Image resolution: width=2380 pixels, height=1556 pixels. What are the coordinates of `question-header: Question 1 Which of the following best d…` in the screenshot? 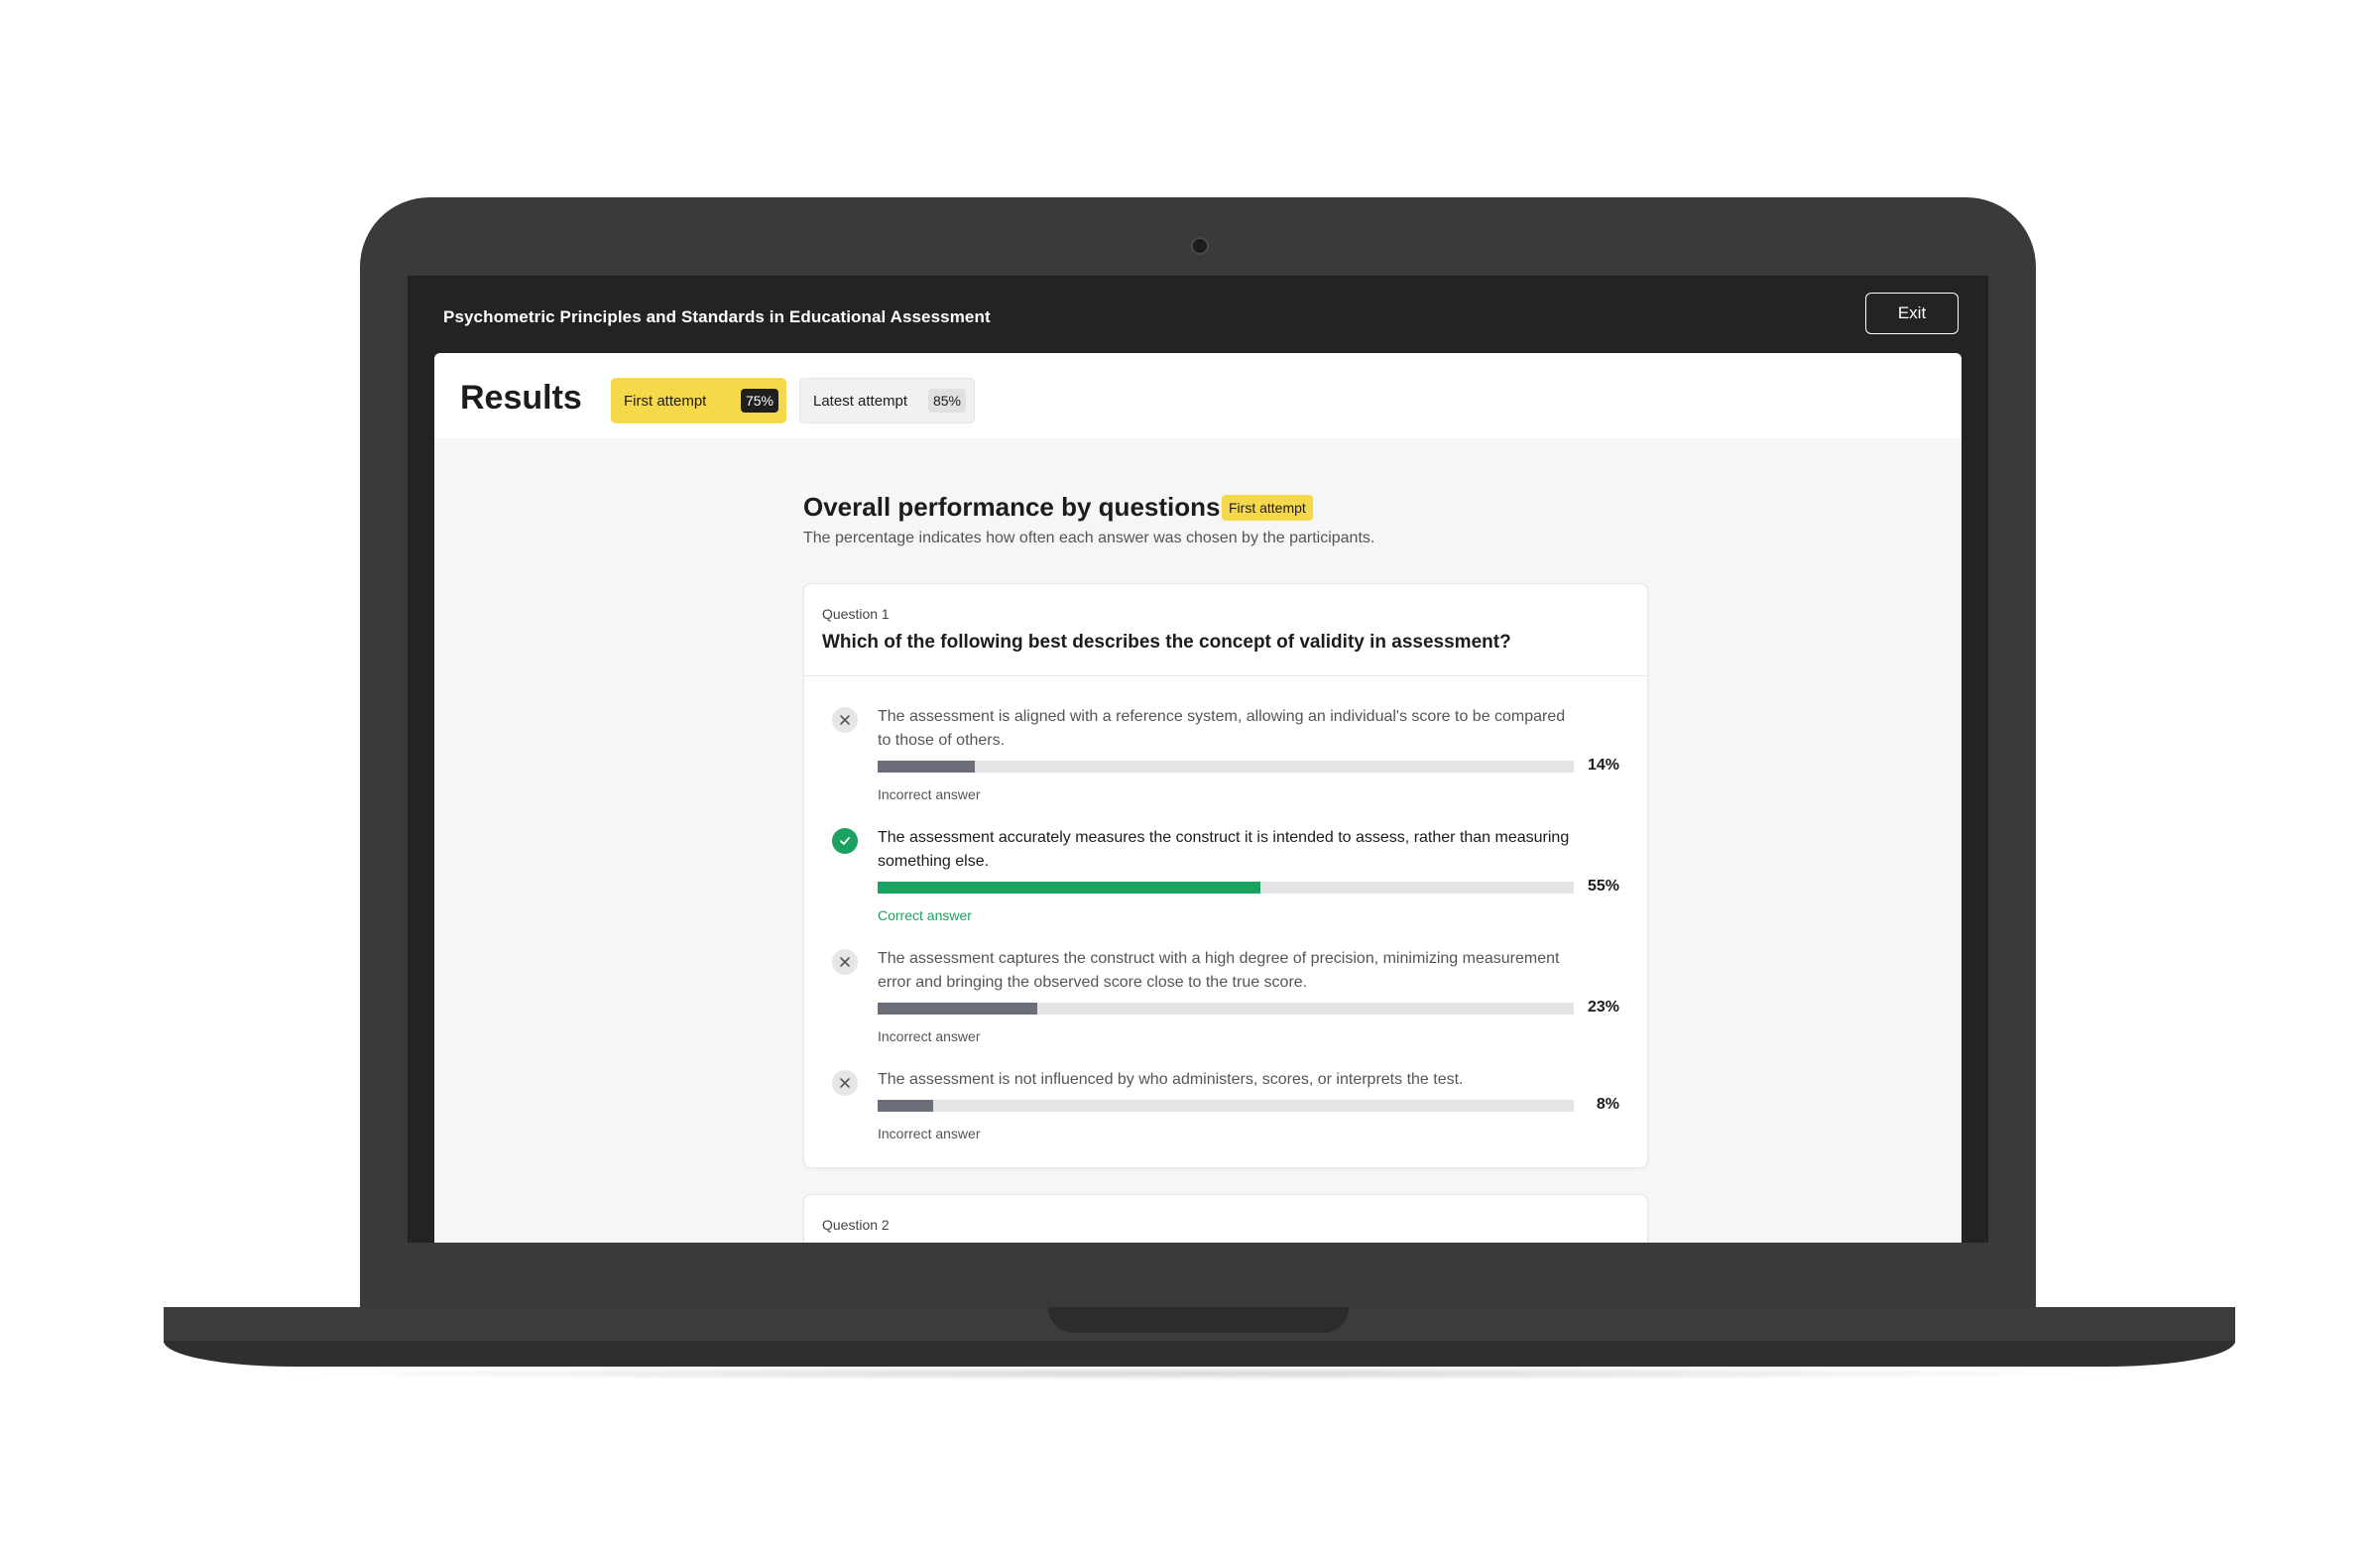 It's located at (1225, 630).